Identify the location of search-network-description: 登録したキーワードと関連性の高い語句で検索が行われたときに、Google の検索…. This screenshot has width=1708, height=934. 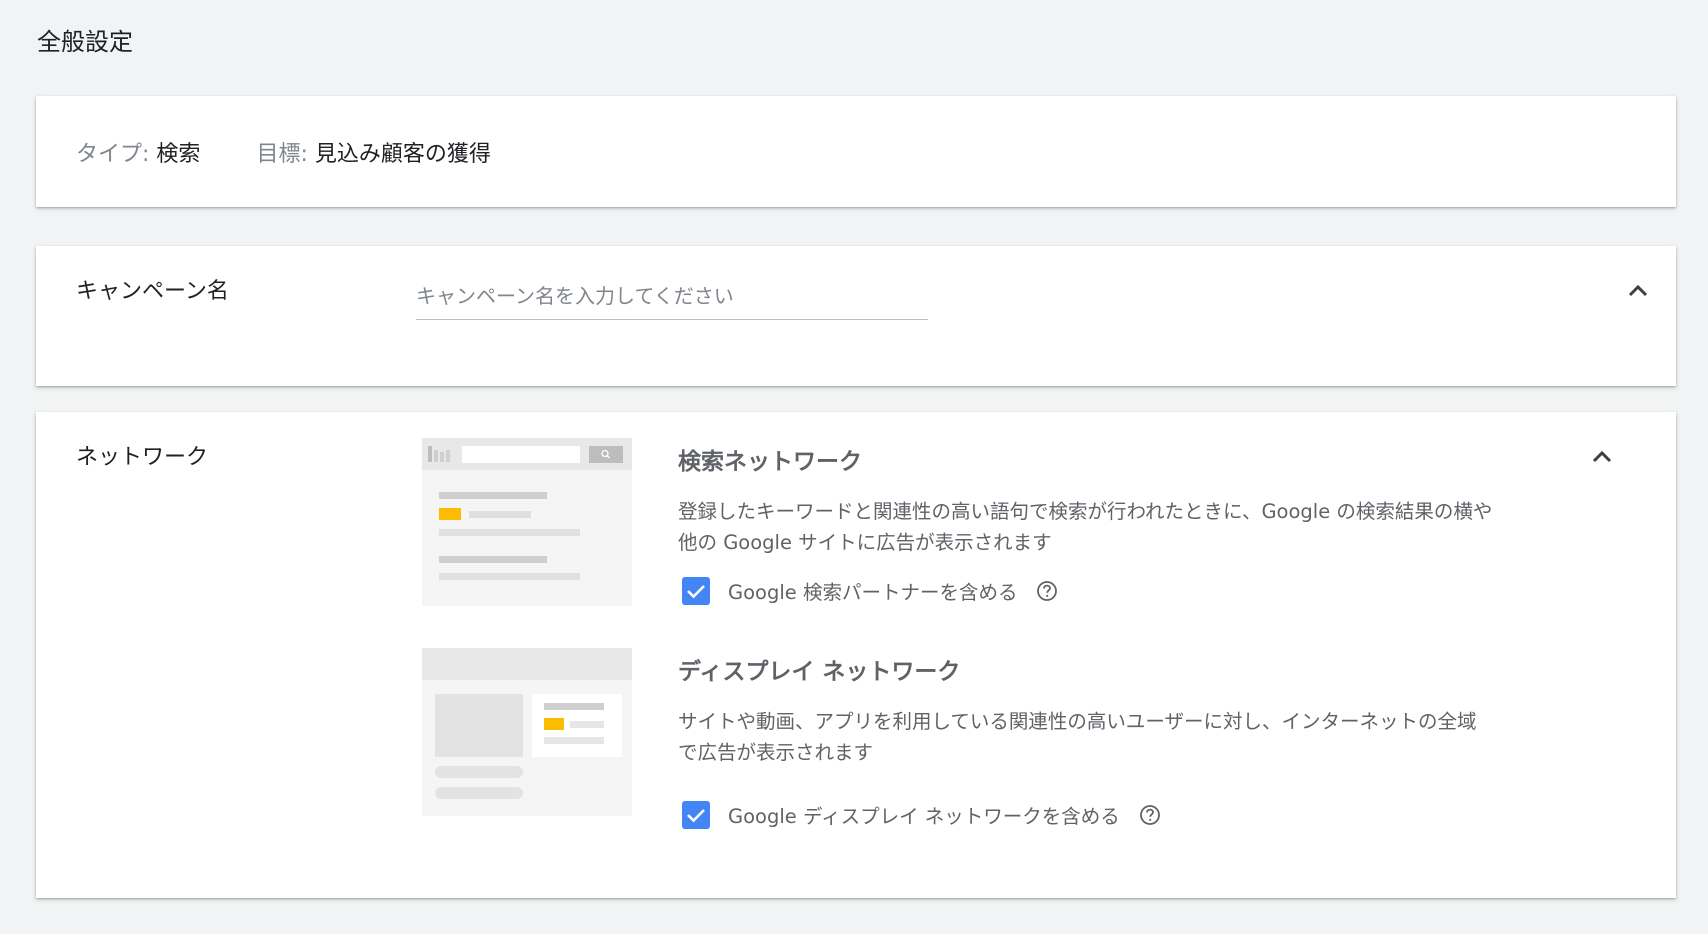
(1108, 527).